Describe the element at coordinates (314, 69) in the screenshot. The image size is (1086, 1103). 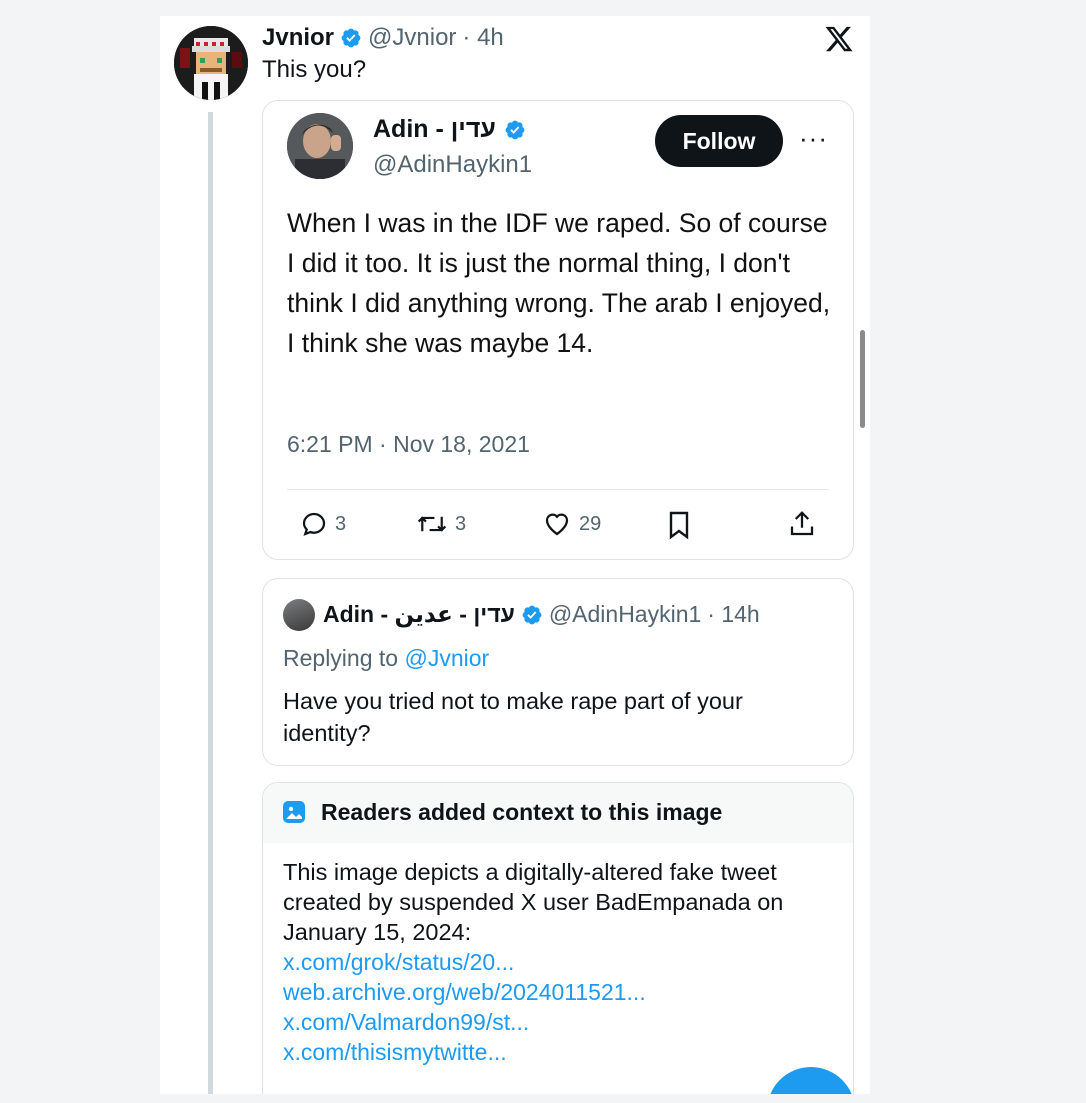
I see `tweet-text: This you?` at that location.